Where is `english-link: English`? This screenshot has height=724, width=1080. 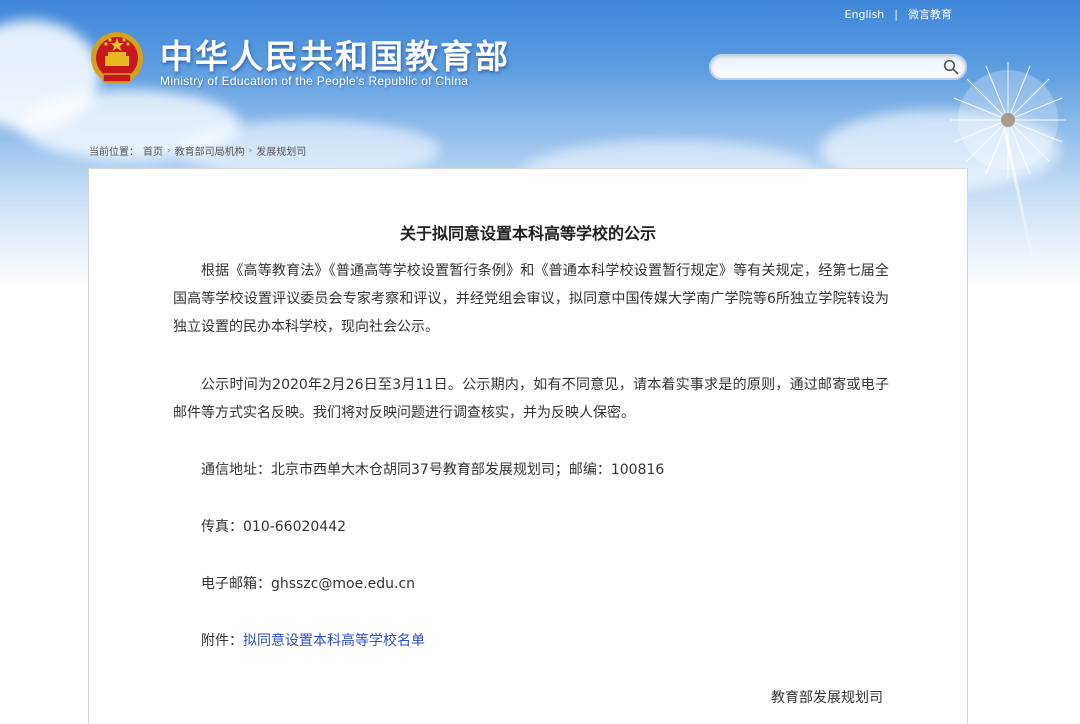
english-link: English is located at coordinates (865, 14).